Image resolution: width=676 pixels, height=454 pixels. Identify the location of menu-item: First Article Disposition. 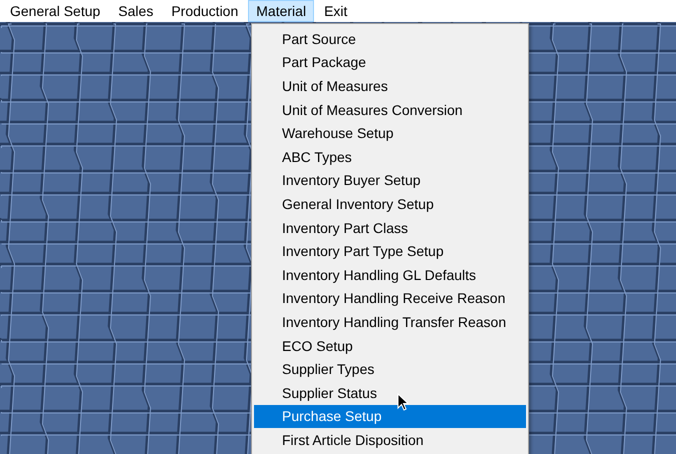
(390, 440).